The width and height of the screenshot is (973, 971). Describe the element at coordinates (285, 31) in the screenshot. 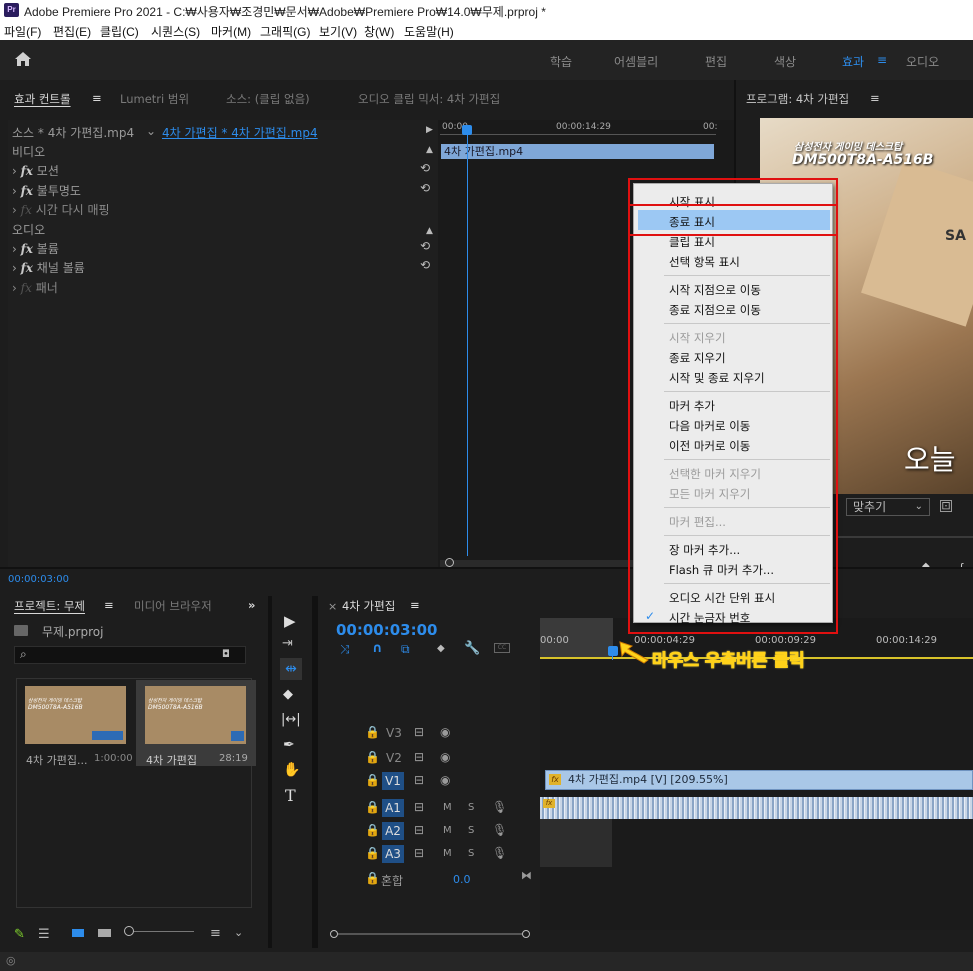

I see `menu-graphics: 그래픽(G)` at that location.